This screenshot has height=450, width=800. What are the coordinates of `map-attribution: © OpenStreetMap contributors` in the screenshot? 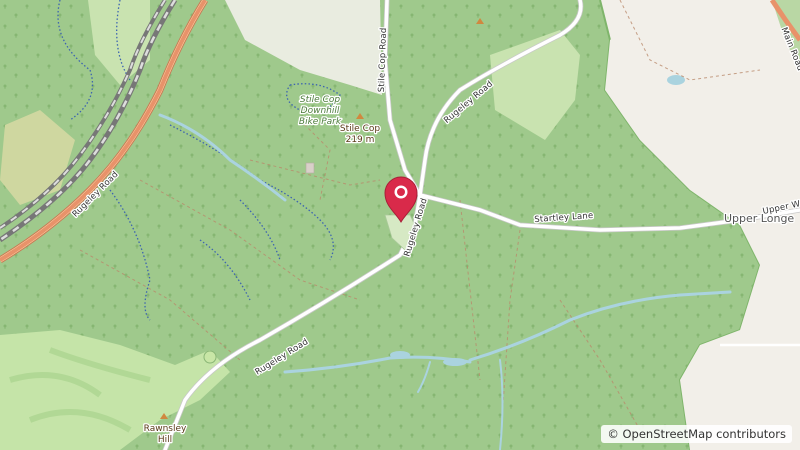 It's located at (696, 434).